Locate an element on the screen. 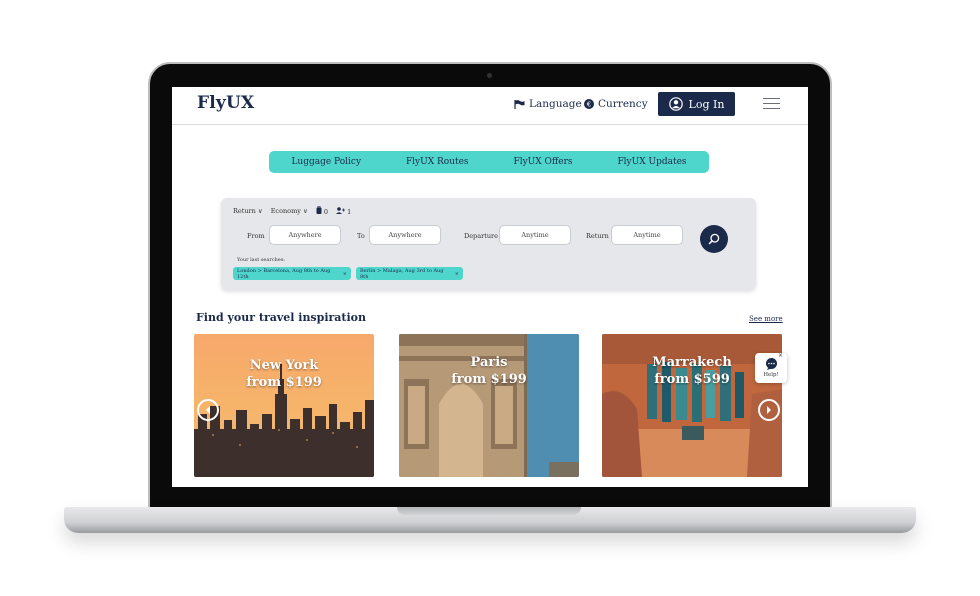 This screenshot has width=980, height=596. chevron-right-icon is located at coordinates (769, 410).